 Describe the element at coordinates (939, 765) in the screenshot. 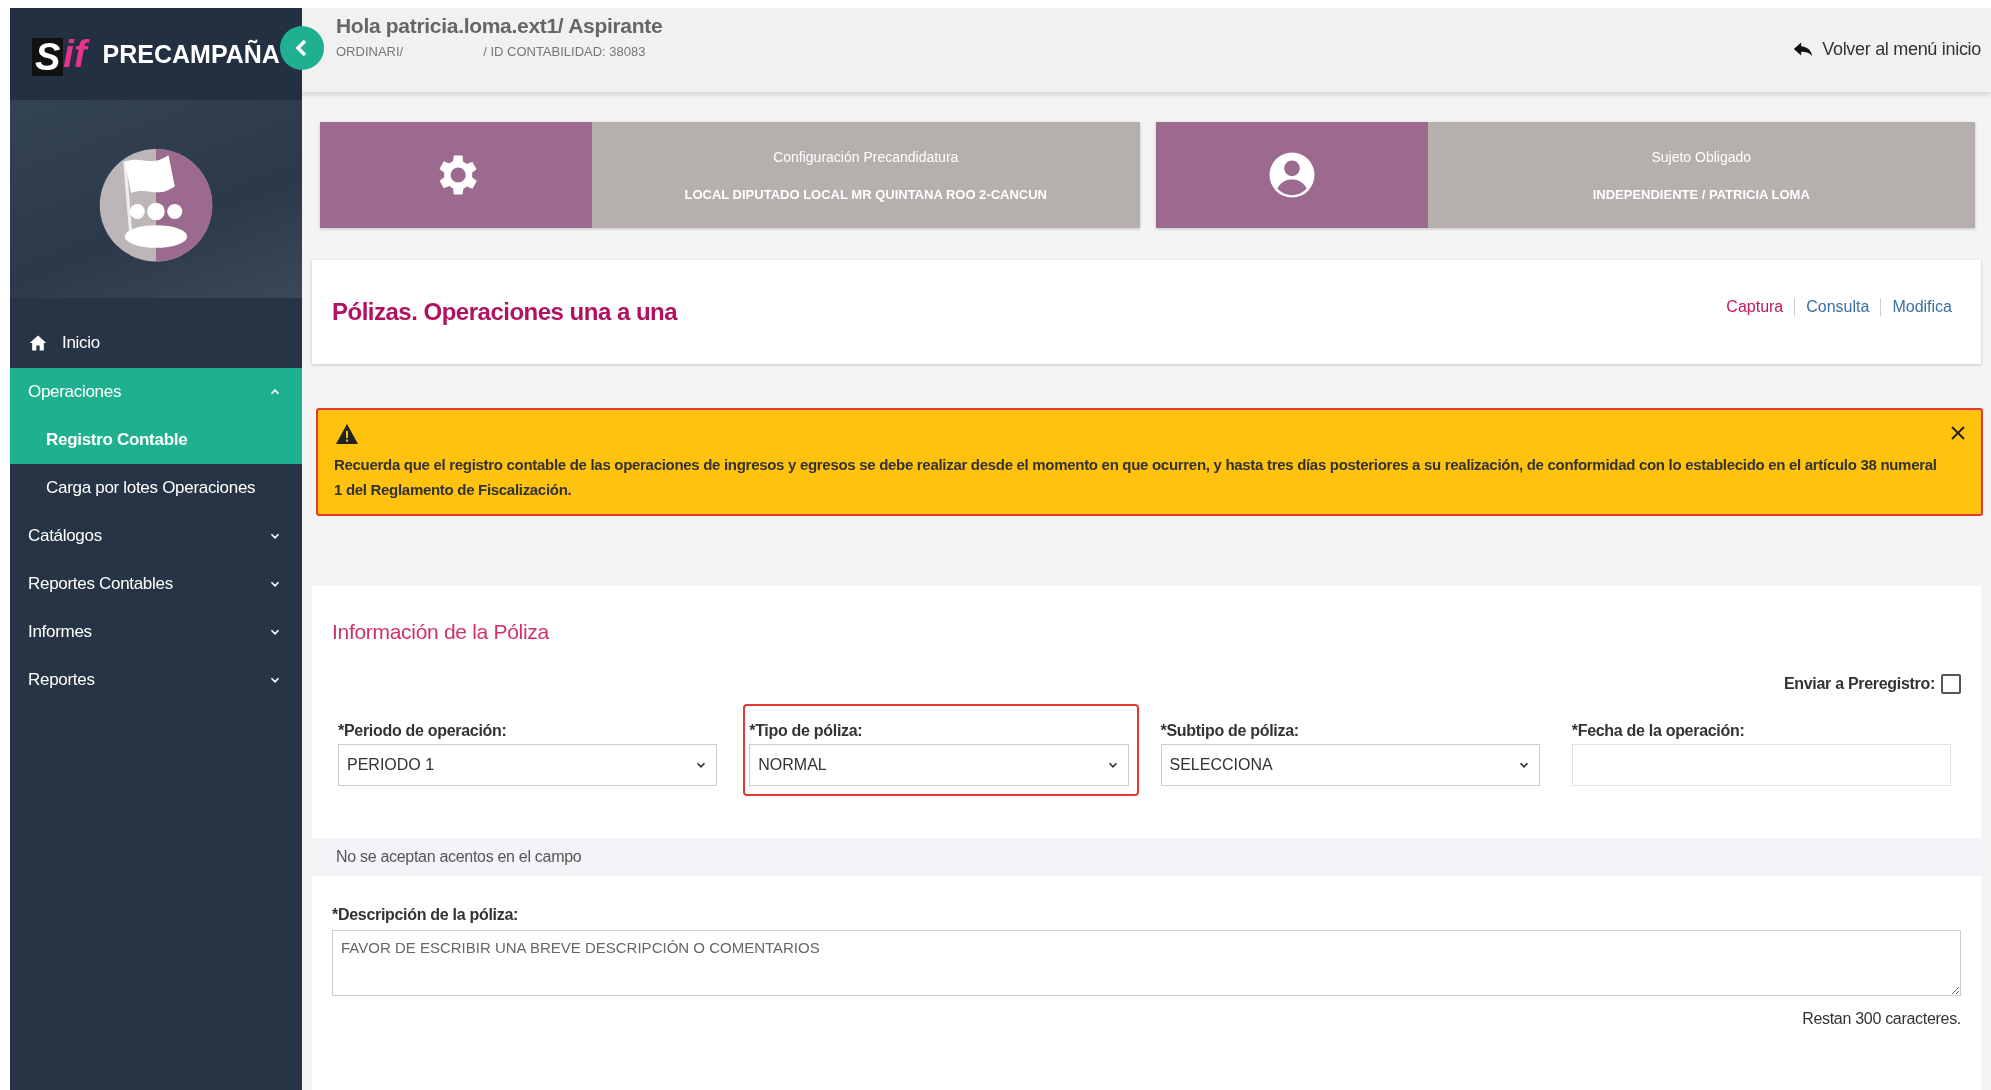

I see `select-field: NORMAL` at that location.